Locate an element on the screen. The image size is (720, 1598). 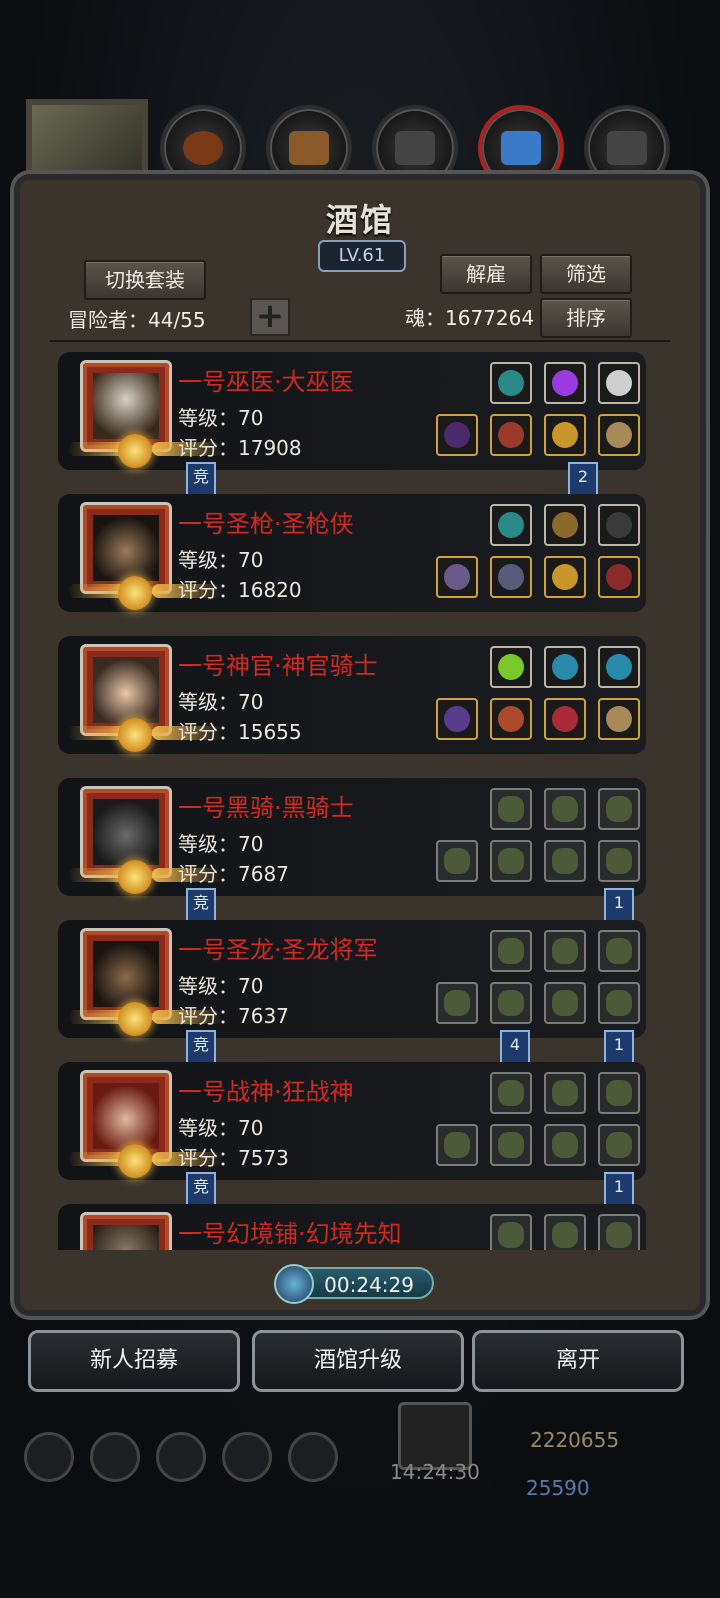
staff-slot-icon is located at coordinates (565, 525).